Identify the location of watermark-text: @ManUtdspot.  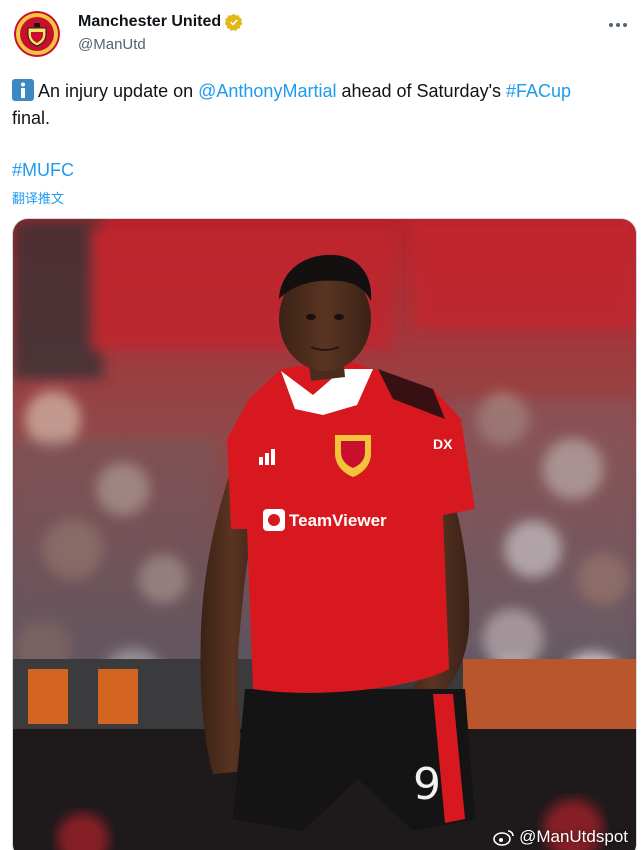
(573, 836).